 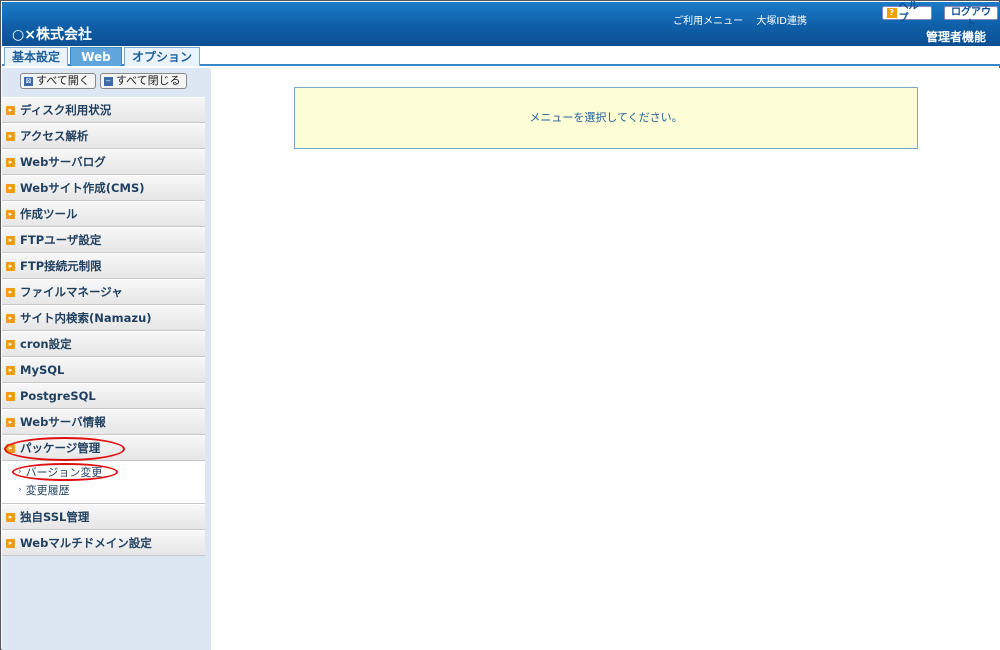 What do you see at coordinates (47, 490) in the screenshot?
I see `submenu-item-label: 変更履歴` at bounding box center [47, 490].